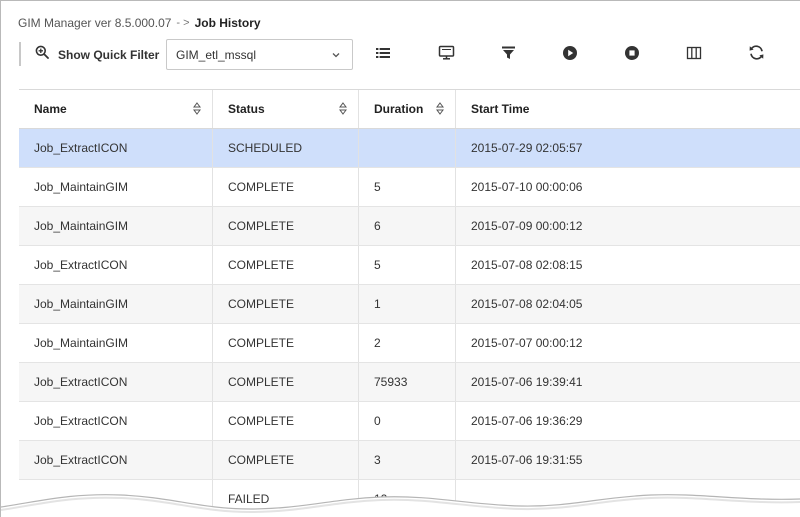 This screenshot has width=800, height=517. What do you see at coordinates (527, 343) in the screenshot?
I see `cell-start-time: 2015-07-07 00:00:12` at bounding box center [527, 343].